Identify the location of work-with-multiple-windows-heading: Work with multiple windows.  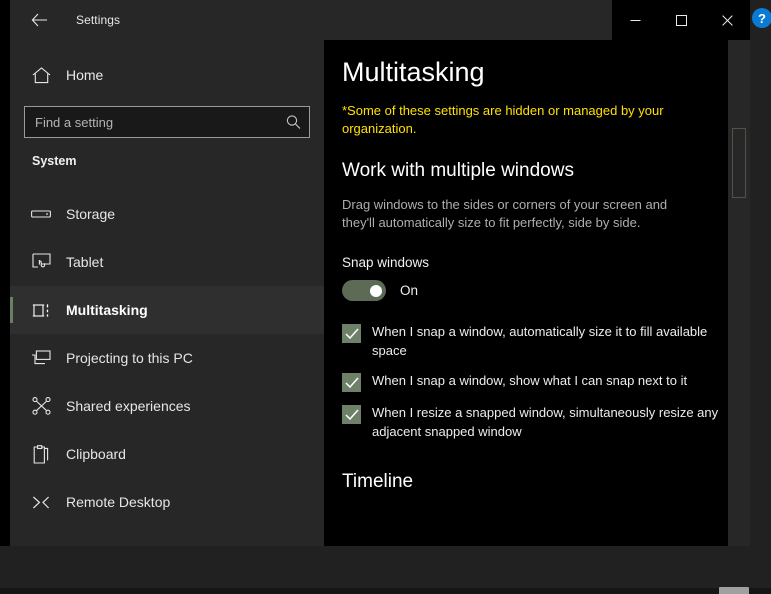
(458, 170).